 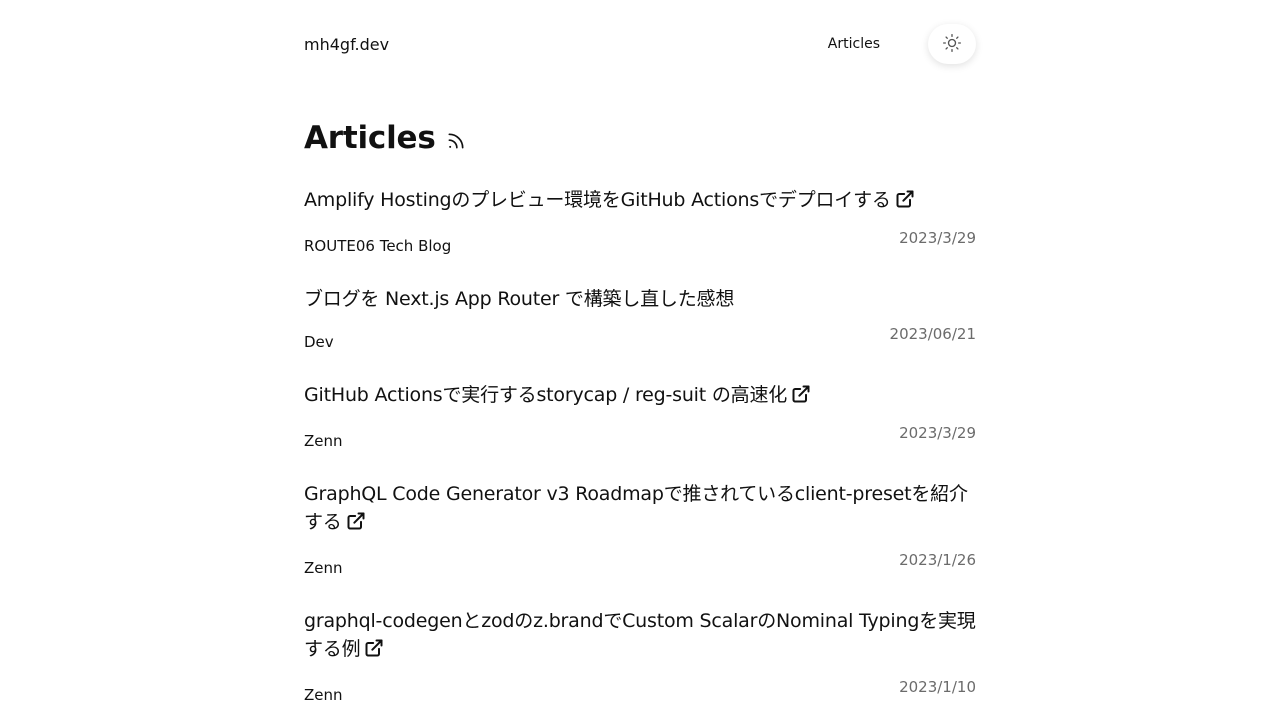 I want to click on sun-icon, so click(x=952, y=44).